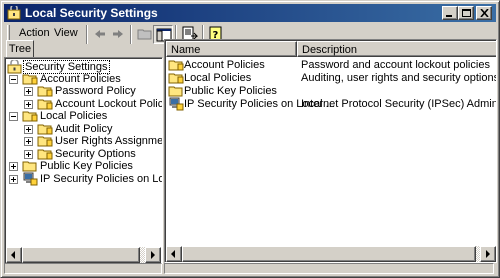  I want to click on menu-action: Action, so click(34, 33).